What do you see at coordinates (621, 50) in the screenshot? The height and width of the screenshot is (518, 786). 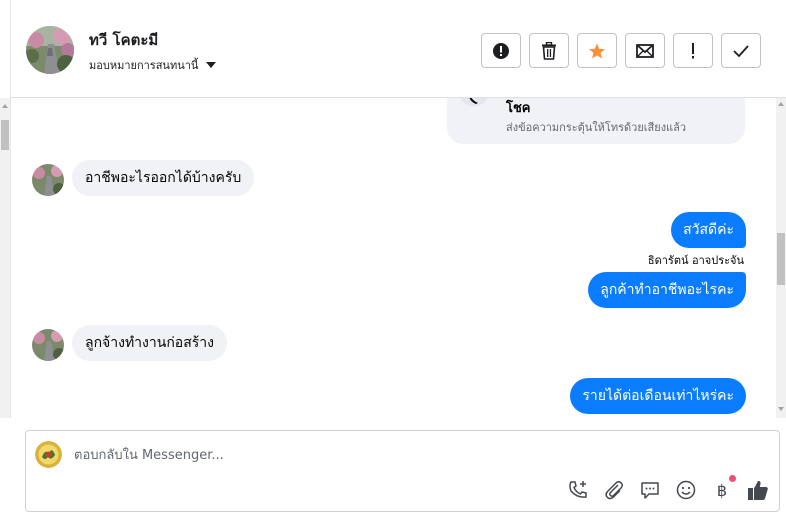 I see `header-actions` at bounding box center [621, 50].